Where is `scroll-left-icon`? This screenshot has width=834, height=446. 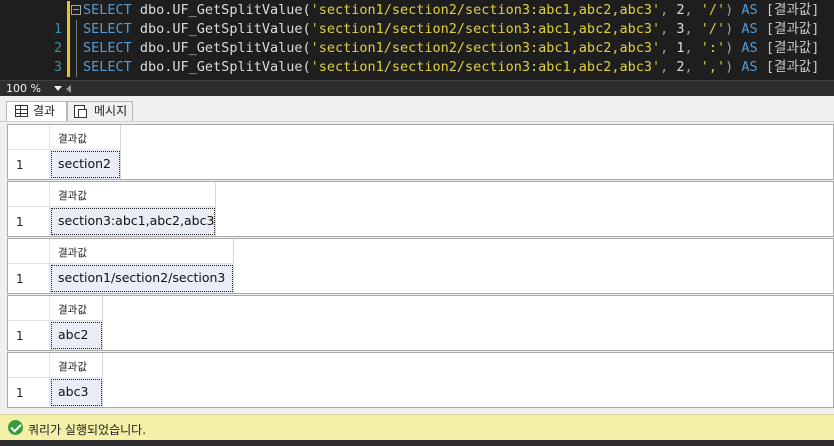
scroll-left-icon is located at coordinates (68, 89).